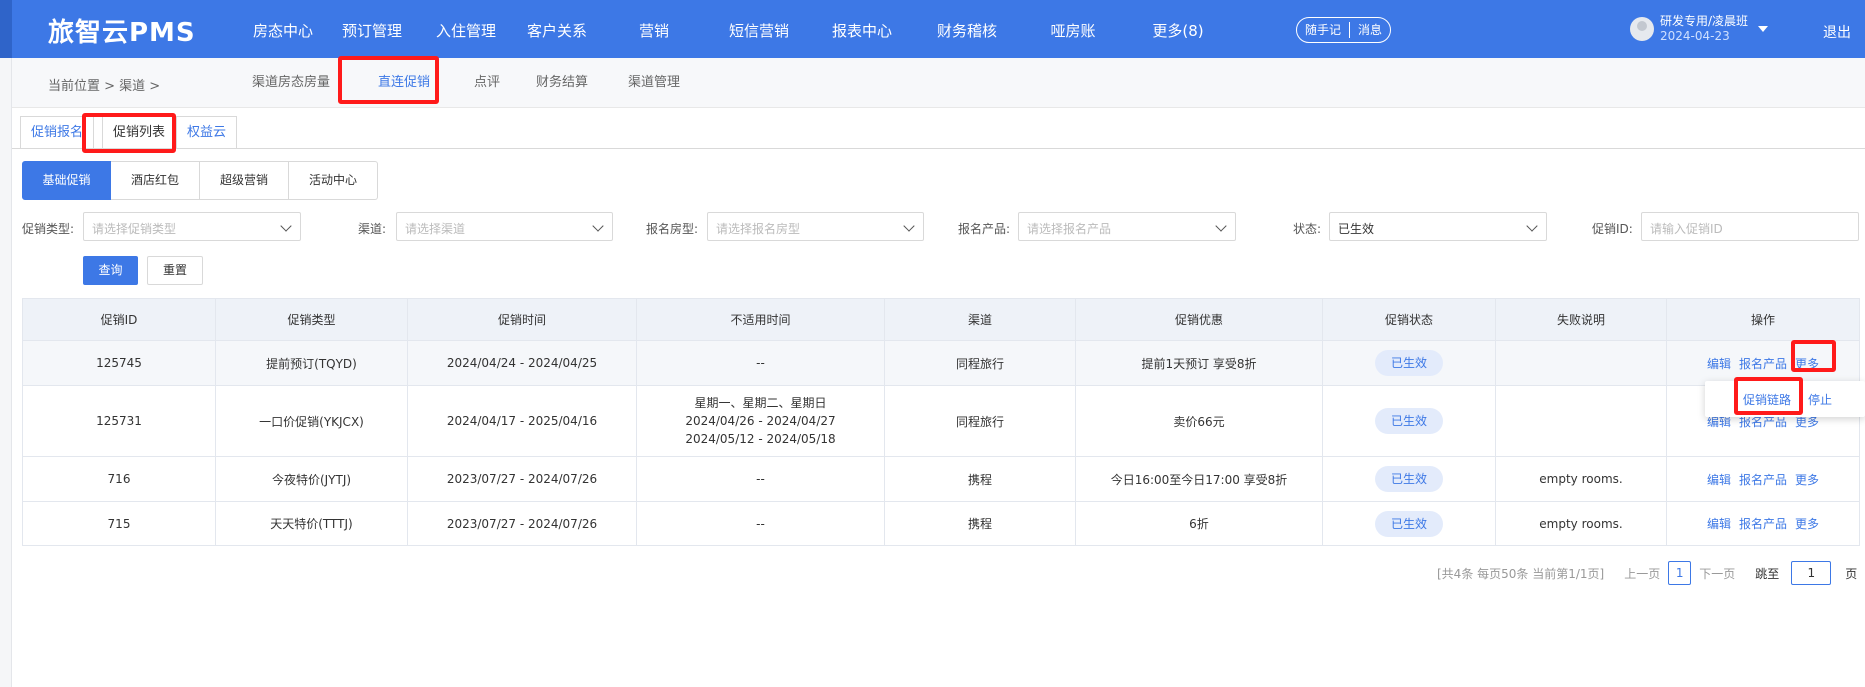 The image size is (1865, 687). Describe the element at coordinates (406, 83) in the screenshot. I see `subnav-direct-promo: 直连促销` at that location.